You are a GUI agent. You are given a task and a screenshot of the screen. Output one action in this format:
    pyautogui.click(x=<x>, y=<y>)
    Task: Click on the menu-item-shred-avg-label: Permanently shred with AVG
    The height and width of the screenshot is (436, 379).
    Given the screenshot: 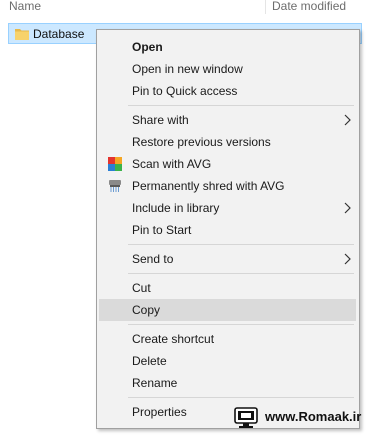 What is the action you would take?
    pyautogui.click(x=208, y=186)
    